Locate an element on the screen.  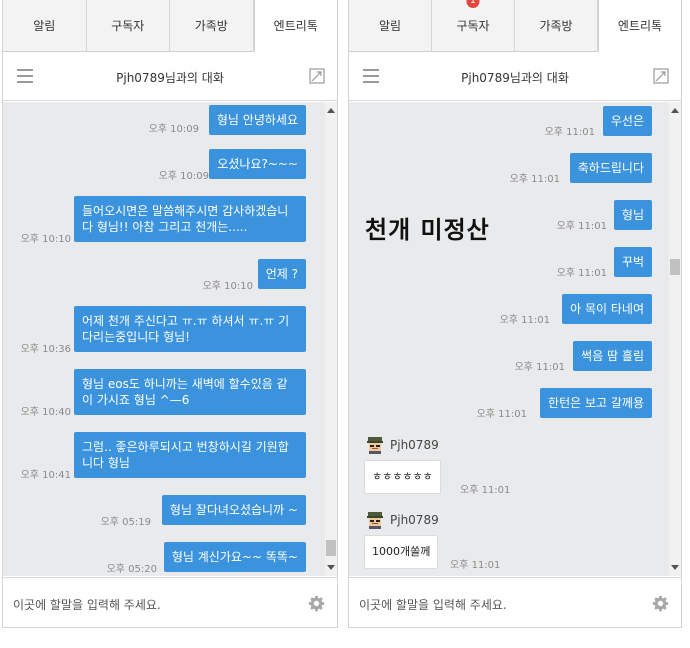
tab-subscribers: 1 구독자 is located at coordinates (473, 26).